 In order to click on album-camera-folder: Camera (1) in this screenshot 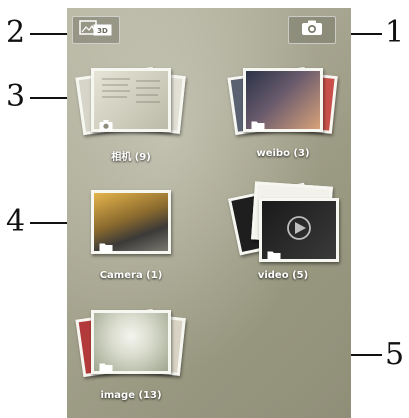, I will do `click(131, 238)`.